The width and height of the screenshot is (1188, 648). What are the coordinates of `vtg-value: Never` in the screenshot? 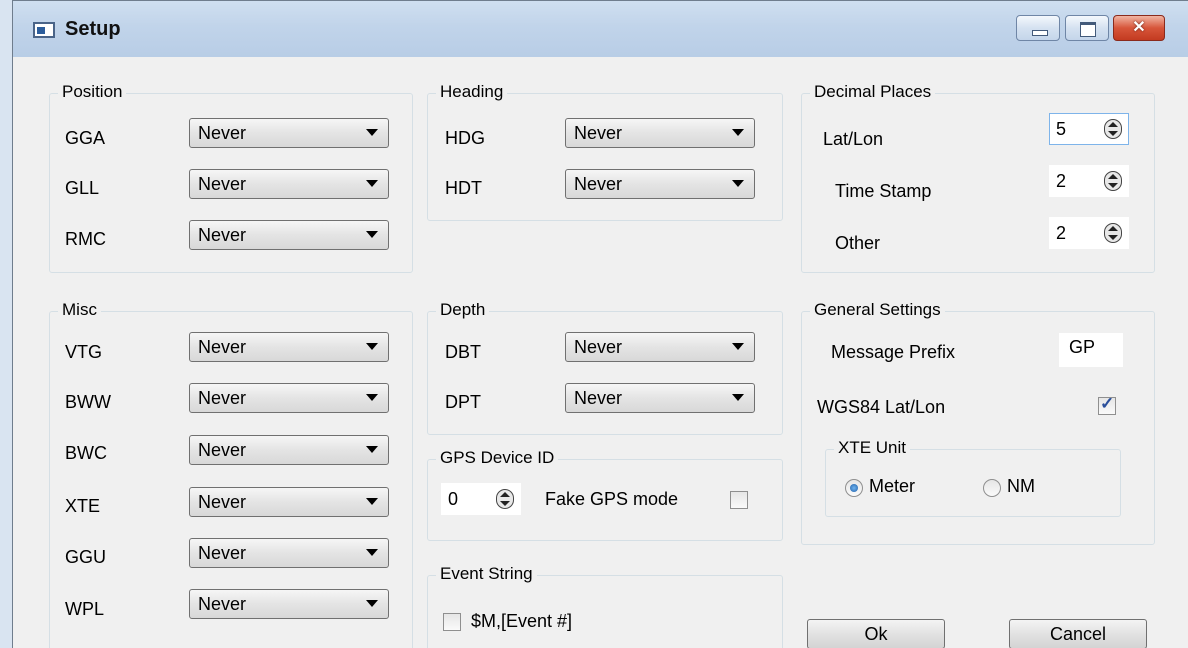 It's located at (222, 347).